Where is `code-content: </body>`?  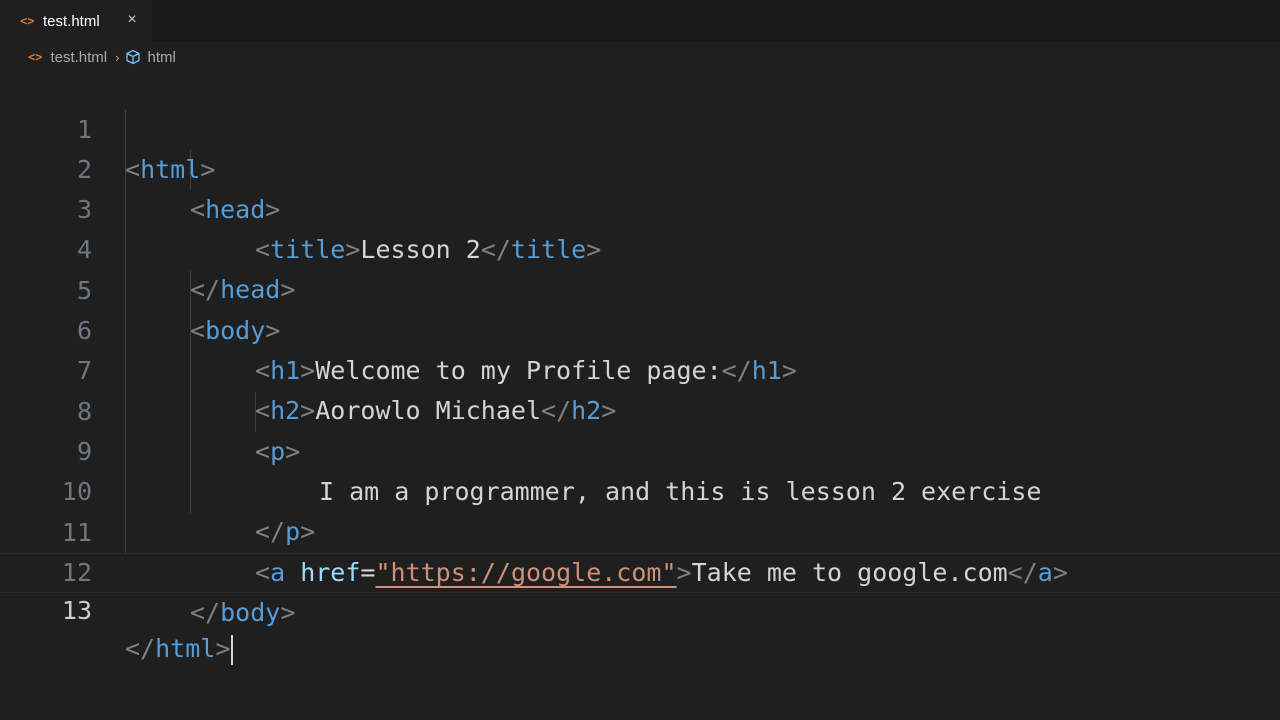
code-content: </body> is located at coordinates (243, 612).